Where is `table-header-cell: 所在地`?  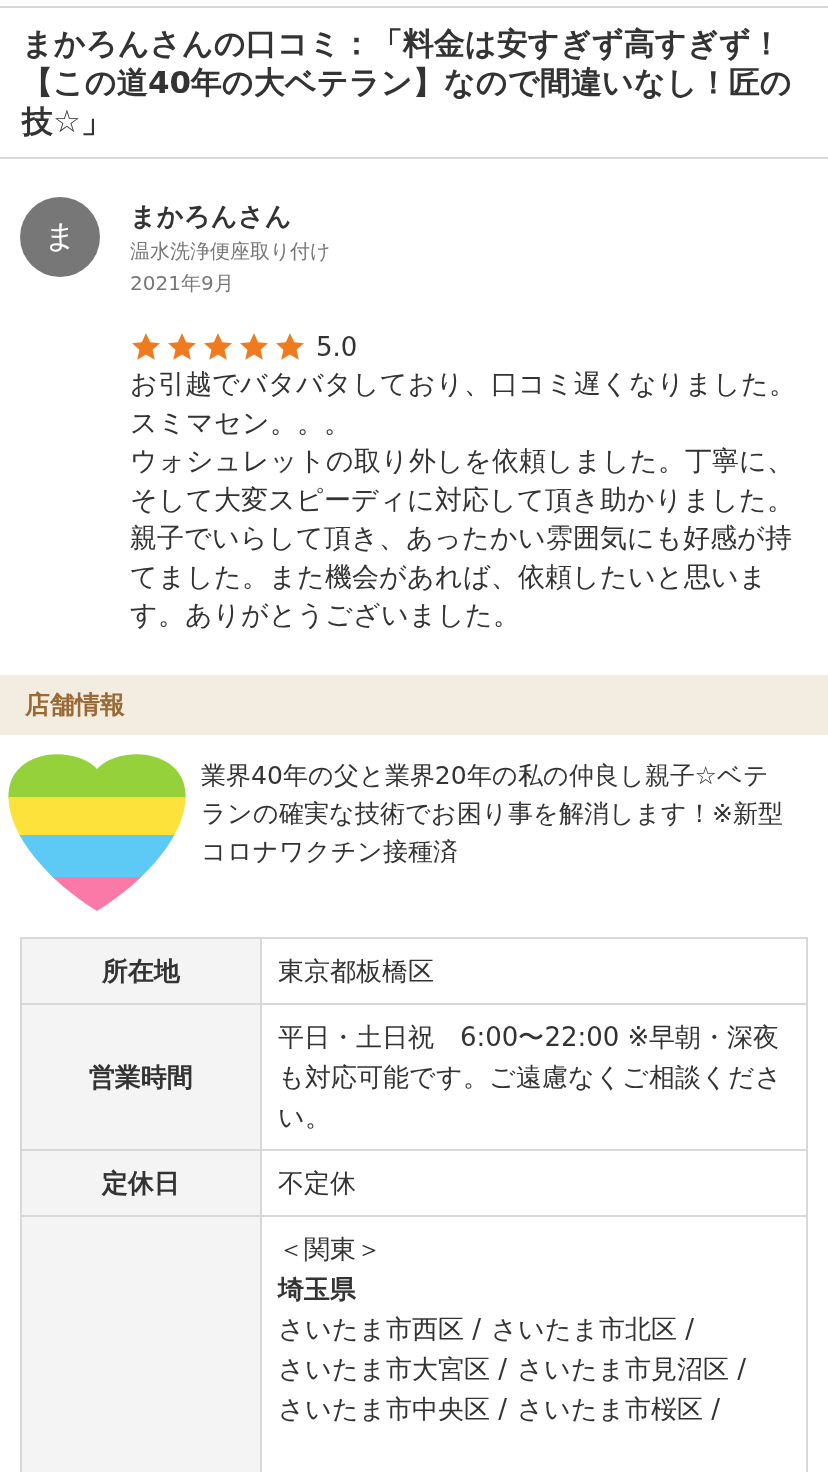
table-header-cell: 所在地 is located at coordinates (141, 970).